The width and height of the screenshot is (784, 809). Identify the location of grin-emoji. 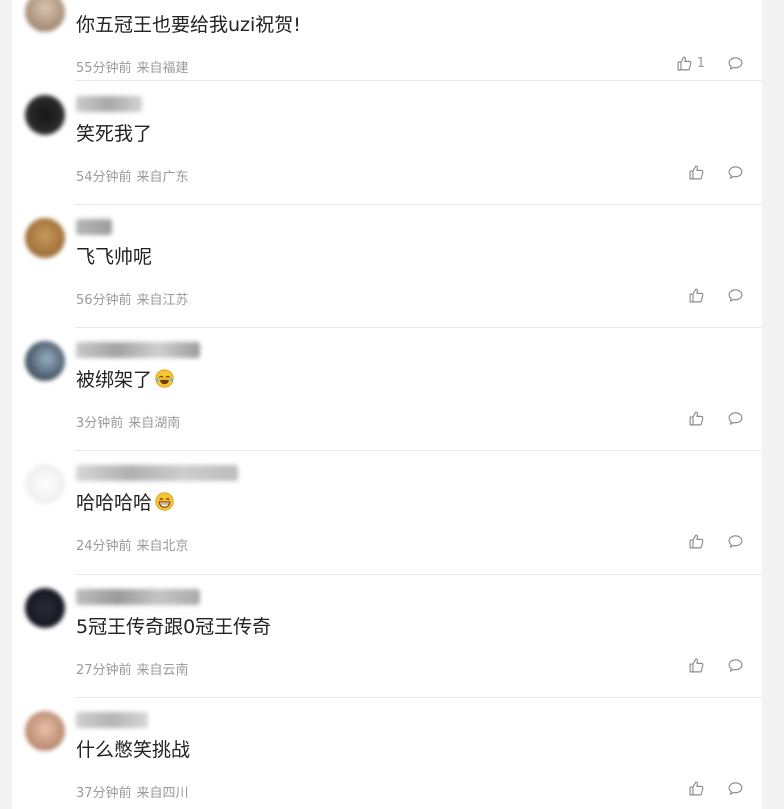
(164, 501).